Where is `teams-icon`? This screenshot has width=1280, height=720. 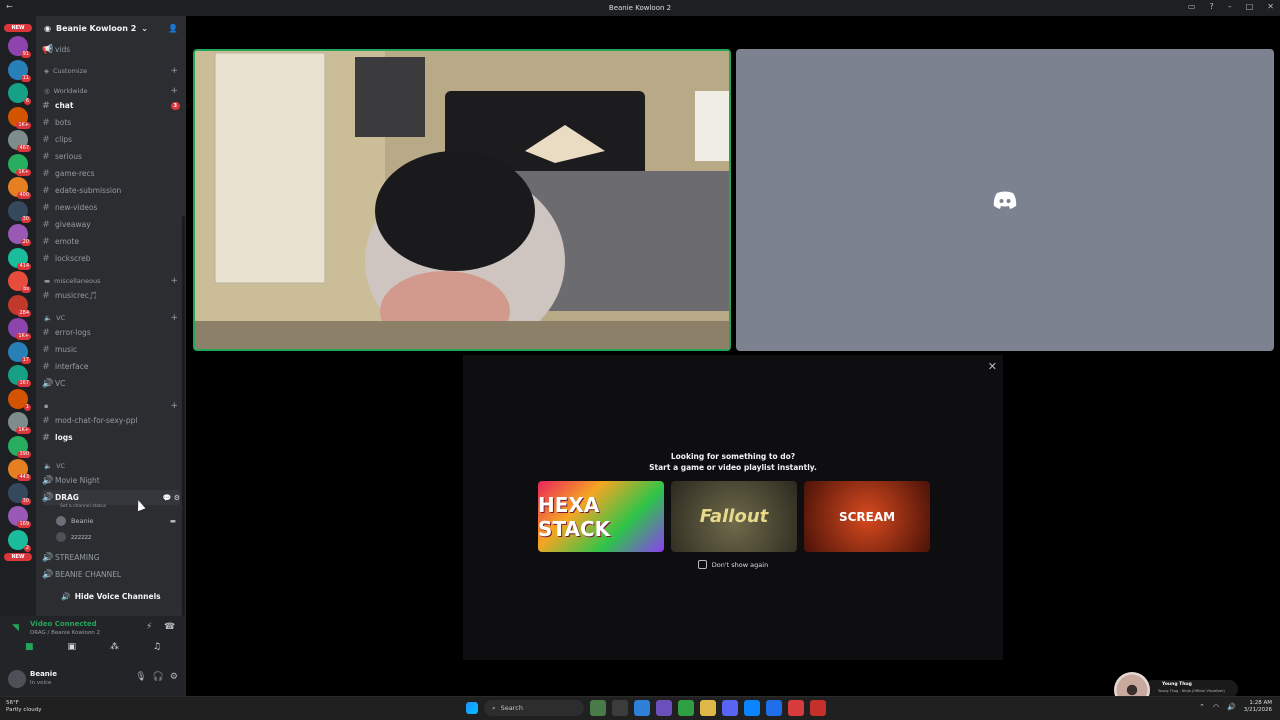 teams-icon is located at coordinates (664, 708).